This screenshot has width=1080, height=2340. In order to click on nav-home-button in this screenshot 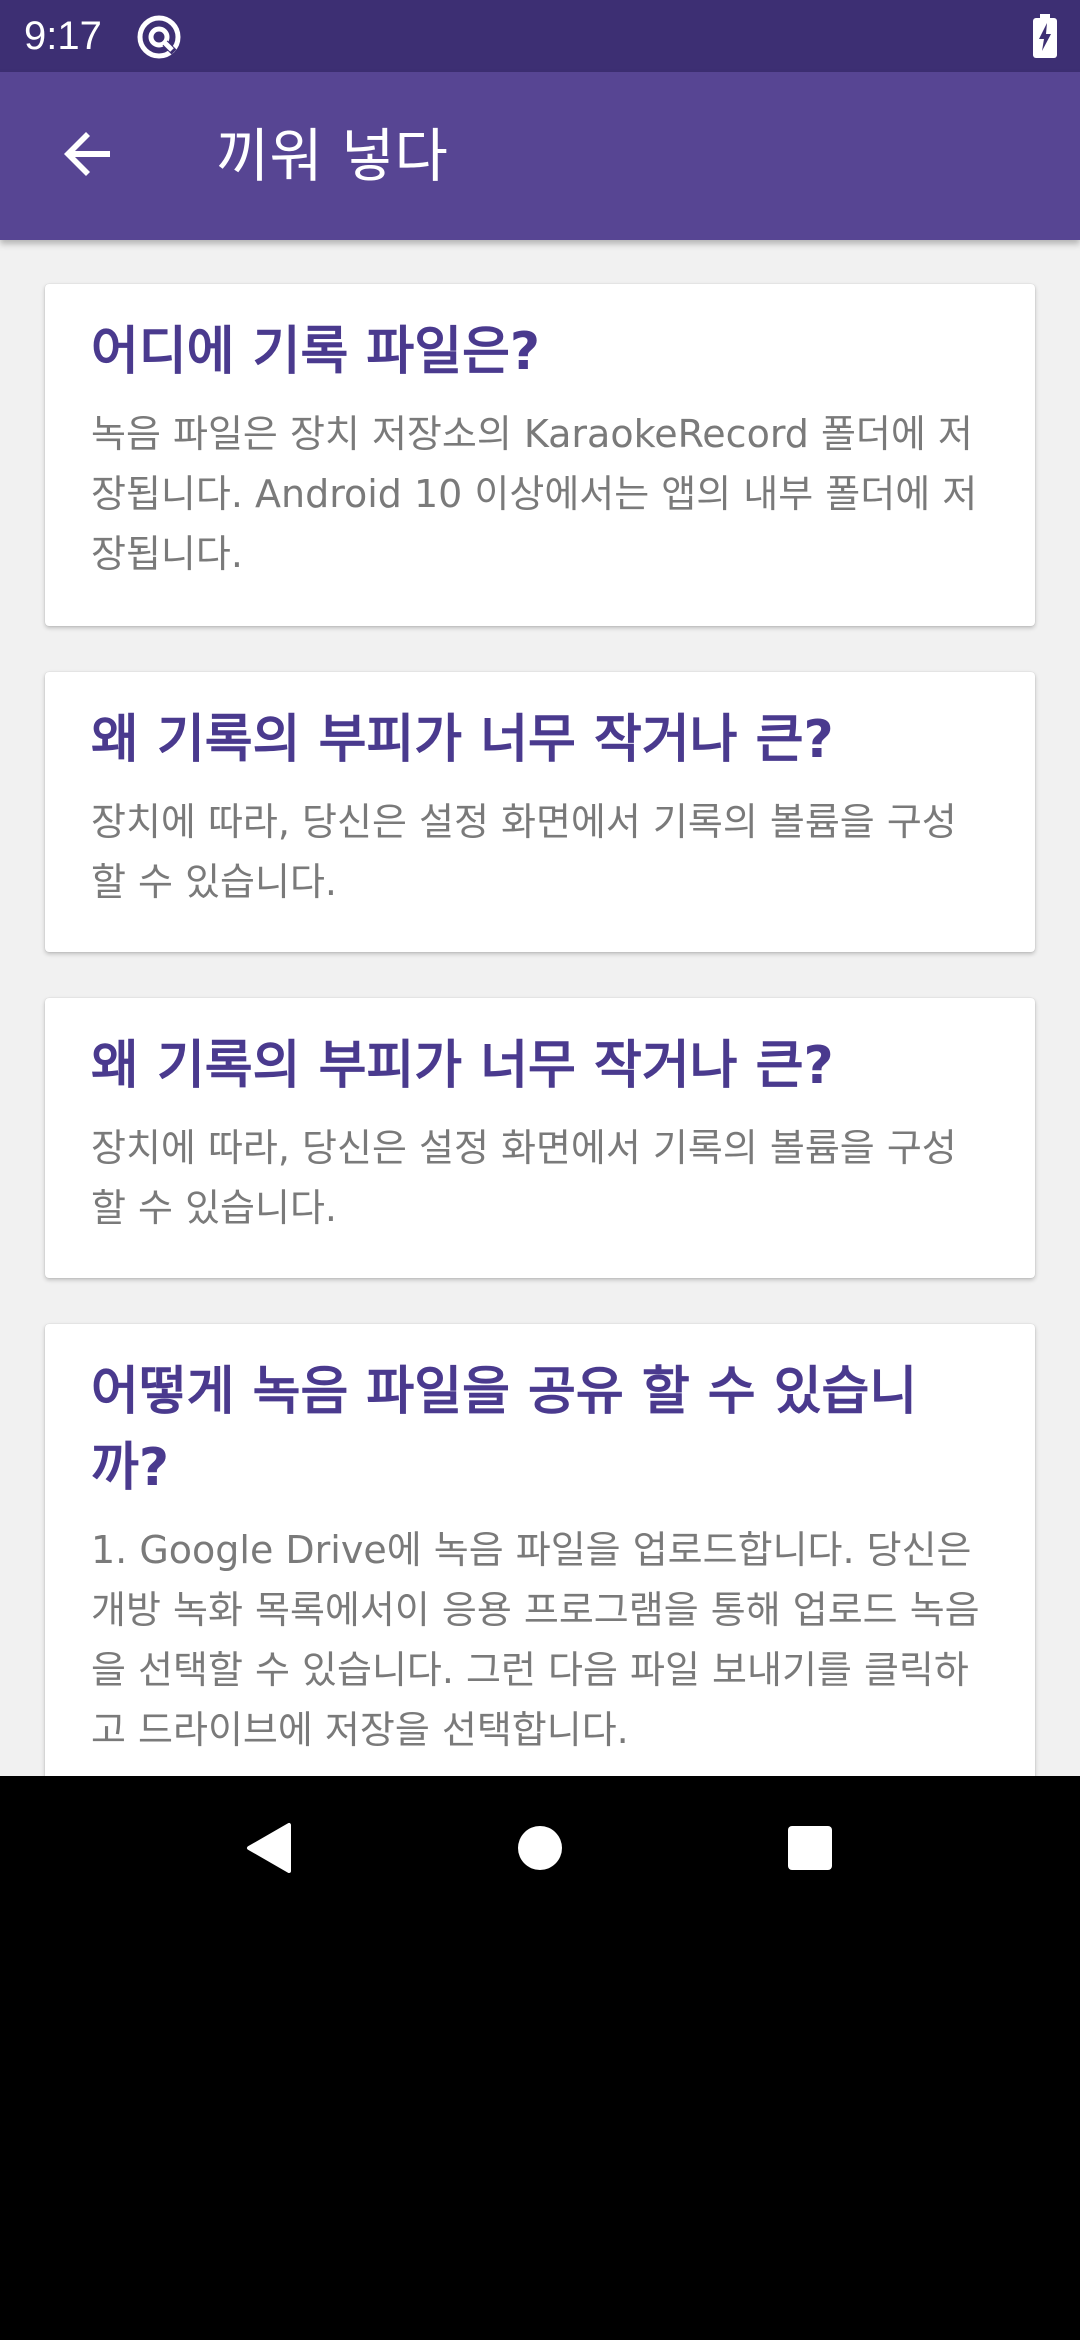, I will do `click(540, 1850)`.